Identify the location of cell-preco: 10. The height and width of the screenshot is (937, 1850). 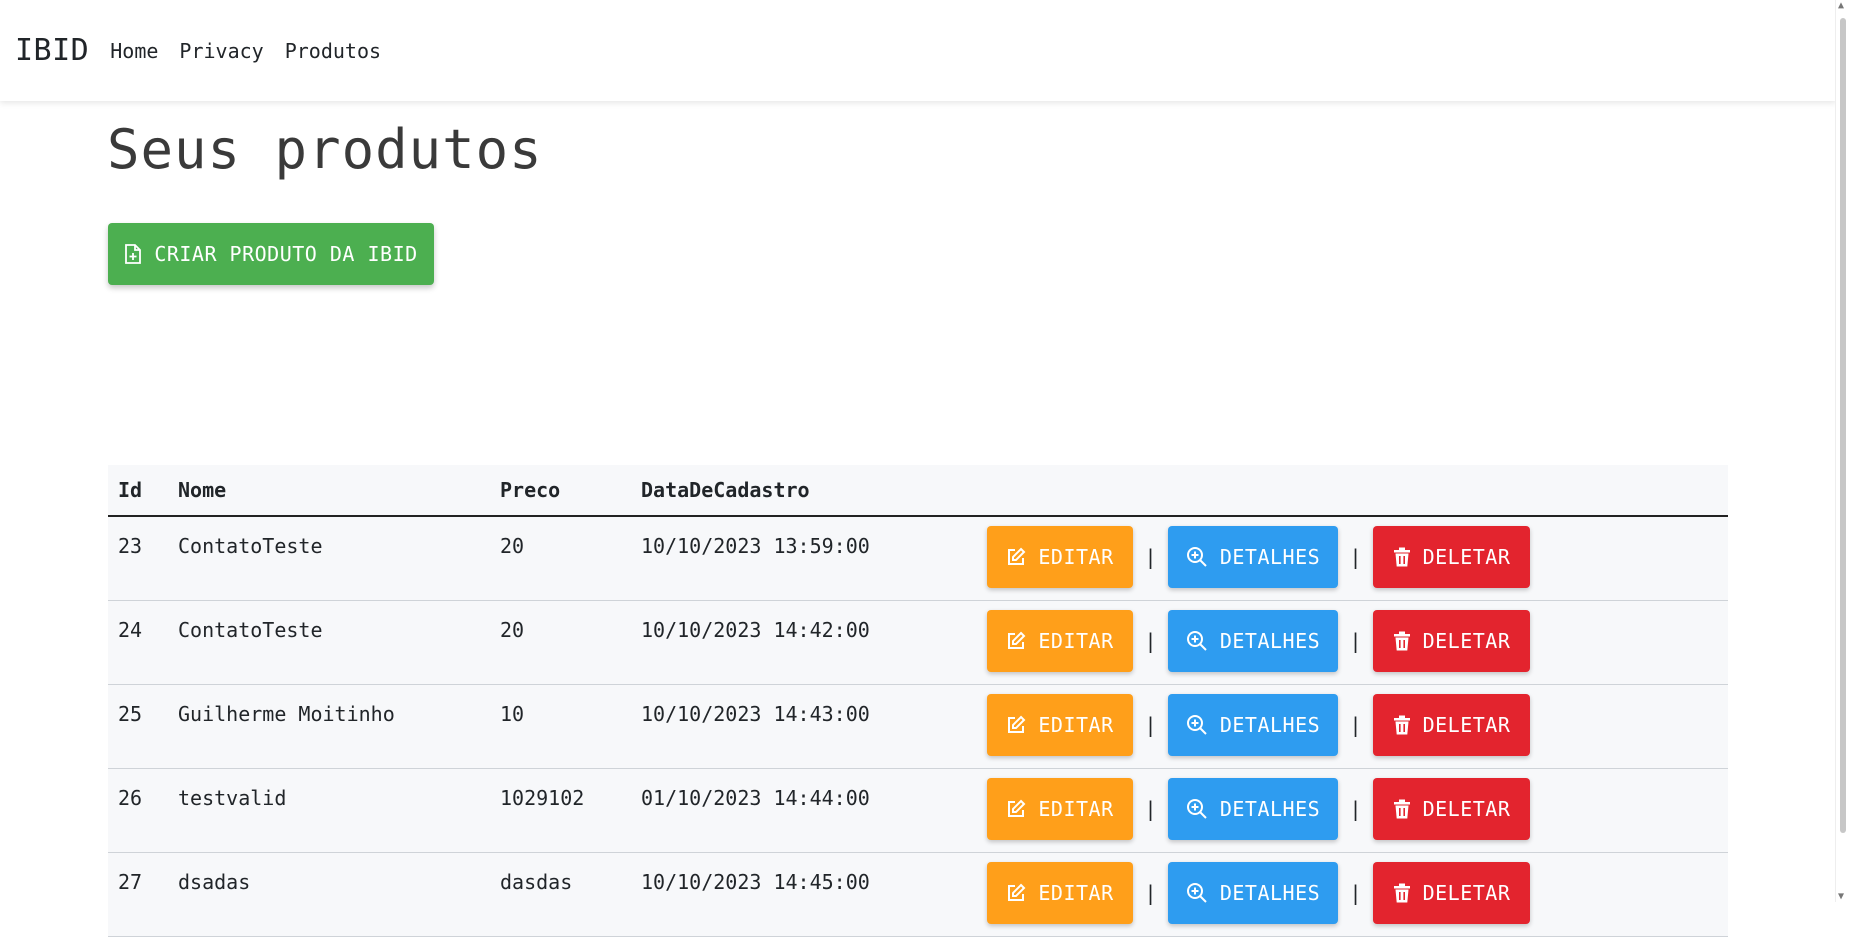
(560, 726).